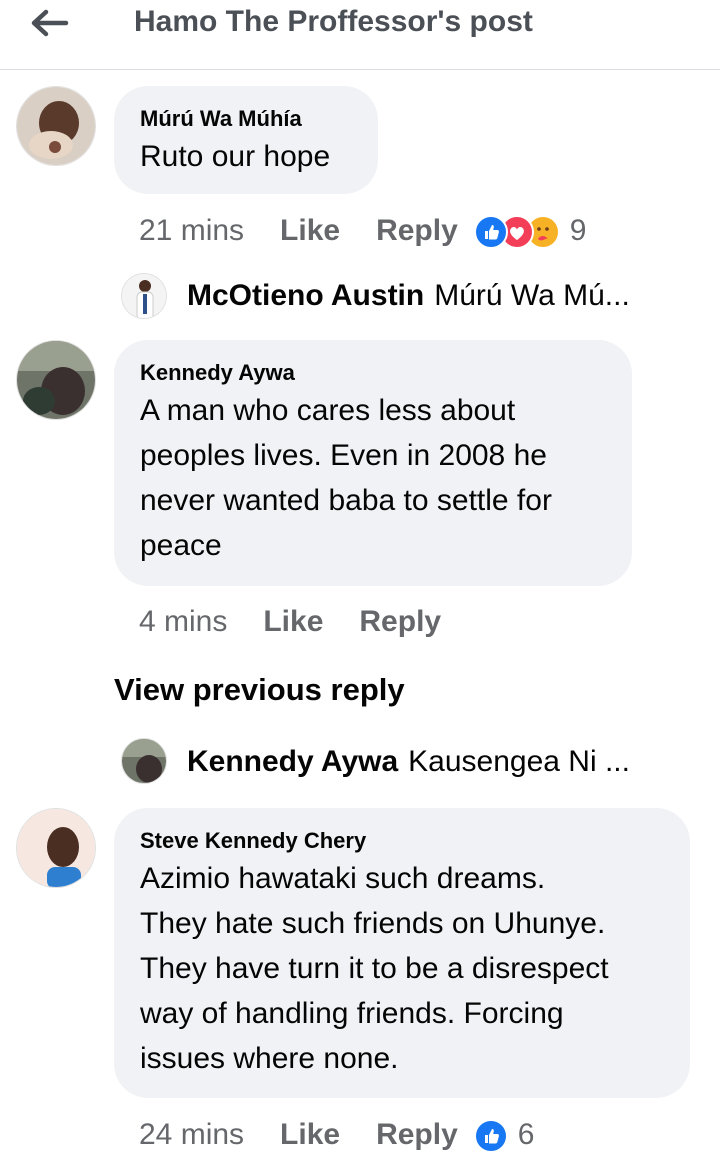 Image resolution: width=720 pixels, height=1163 pixels. Describe the element at coordinates (191, 230) in the screenshot. I see `comment-time: 21 mins` at that location.